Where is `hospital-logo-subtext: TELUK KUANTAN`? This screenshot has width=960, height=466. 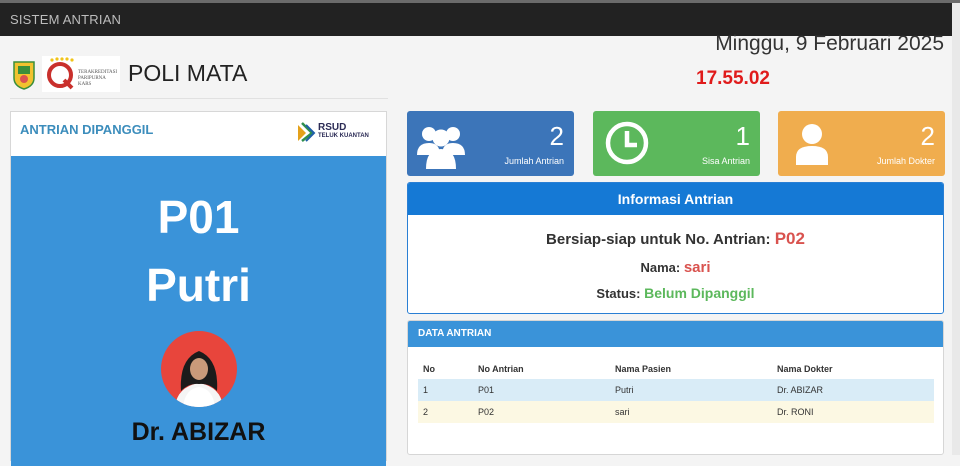 hospital-logo-subtext: TELUK KUANTAN is located at coordinates (343, 136).